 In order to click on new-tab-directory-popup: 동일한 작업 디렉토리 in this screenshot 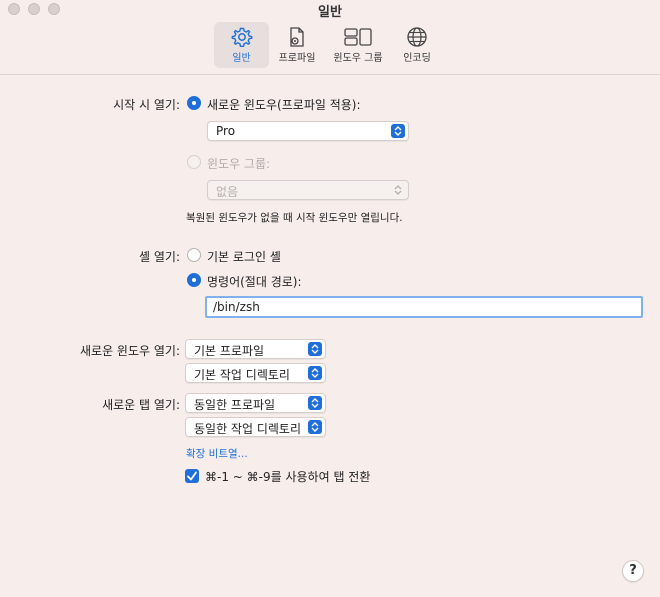, I will do `click(255, 427)`.